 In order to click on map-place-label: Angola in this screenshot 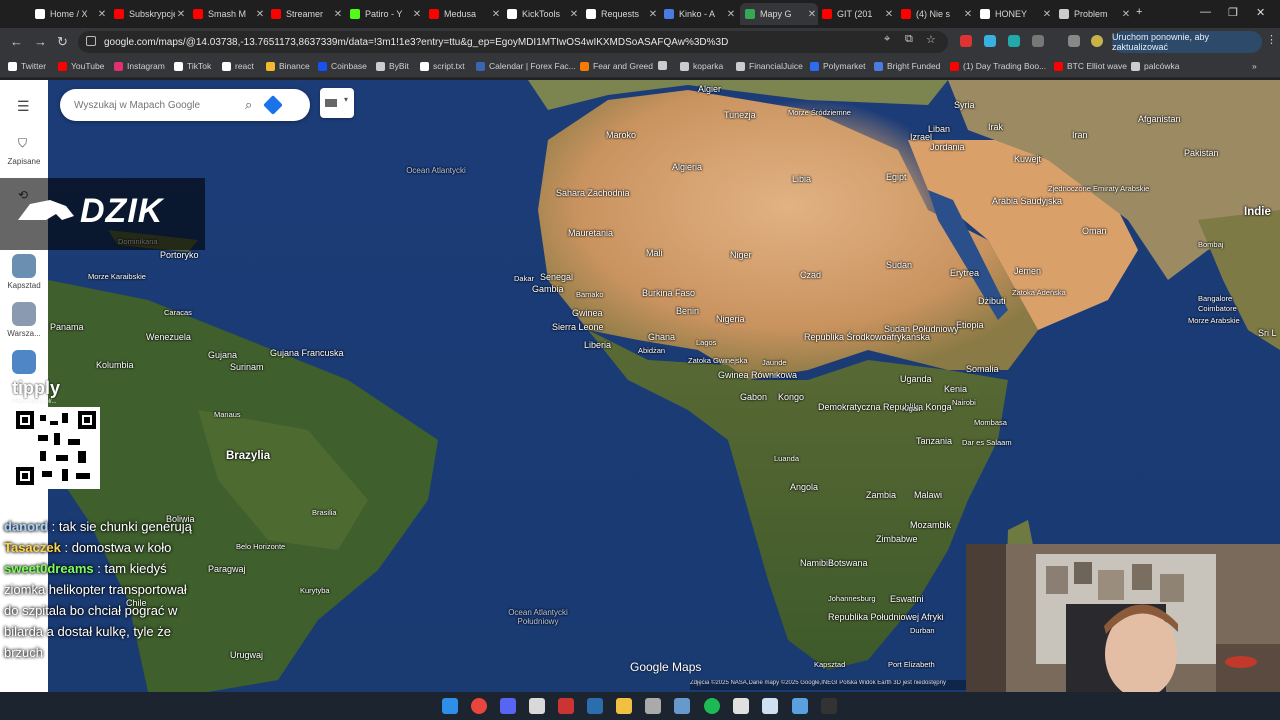, I will do `click(804, 487)`.